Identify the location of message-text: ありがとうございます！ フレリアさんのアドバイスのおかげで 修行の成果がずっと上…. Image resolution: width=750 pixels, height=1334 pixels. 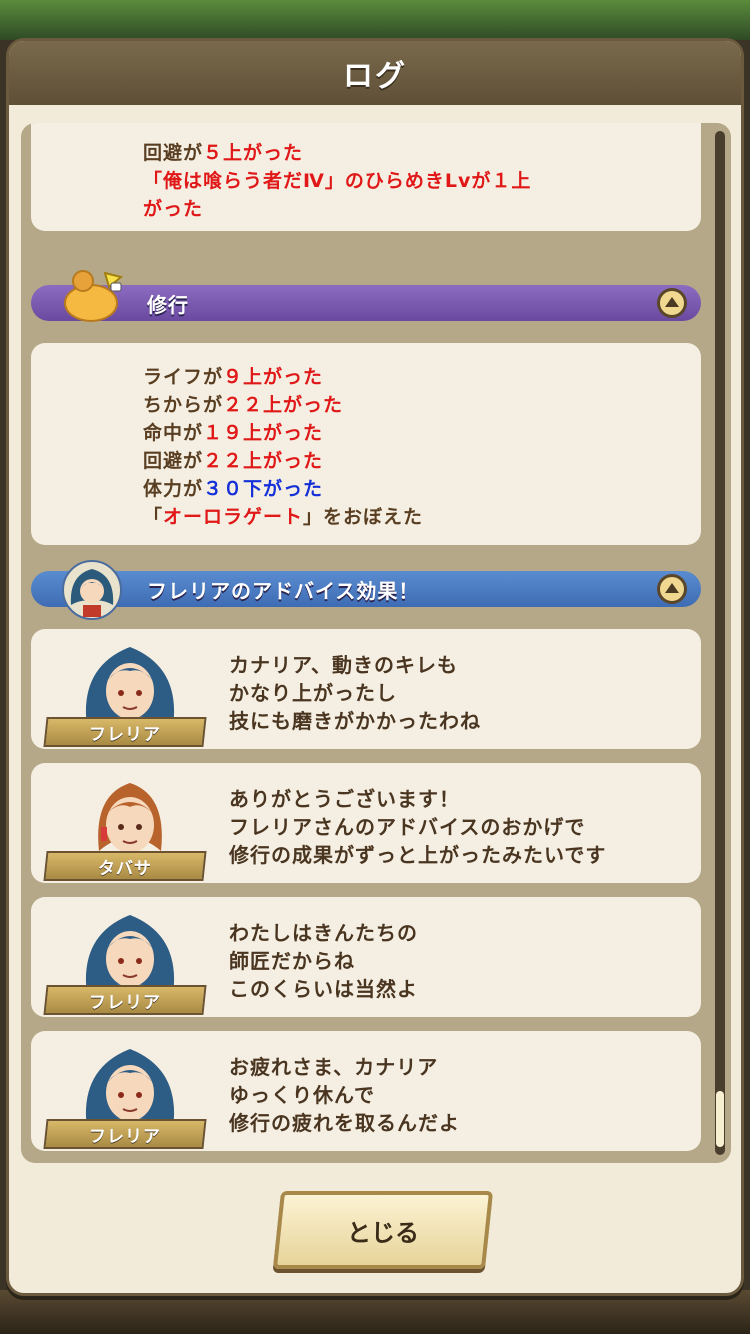
(418, 827).